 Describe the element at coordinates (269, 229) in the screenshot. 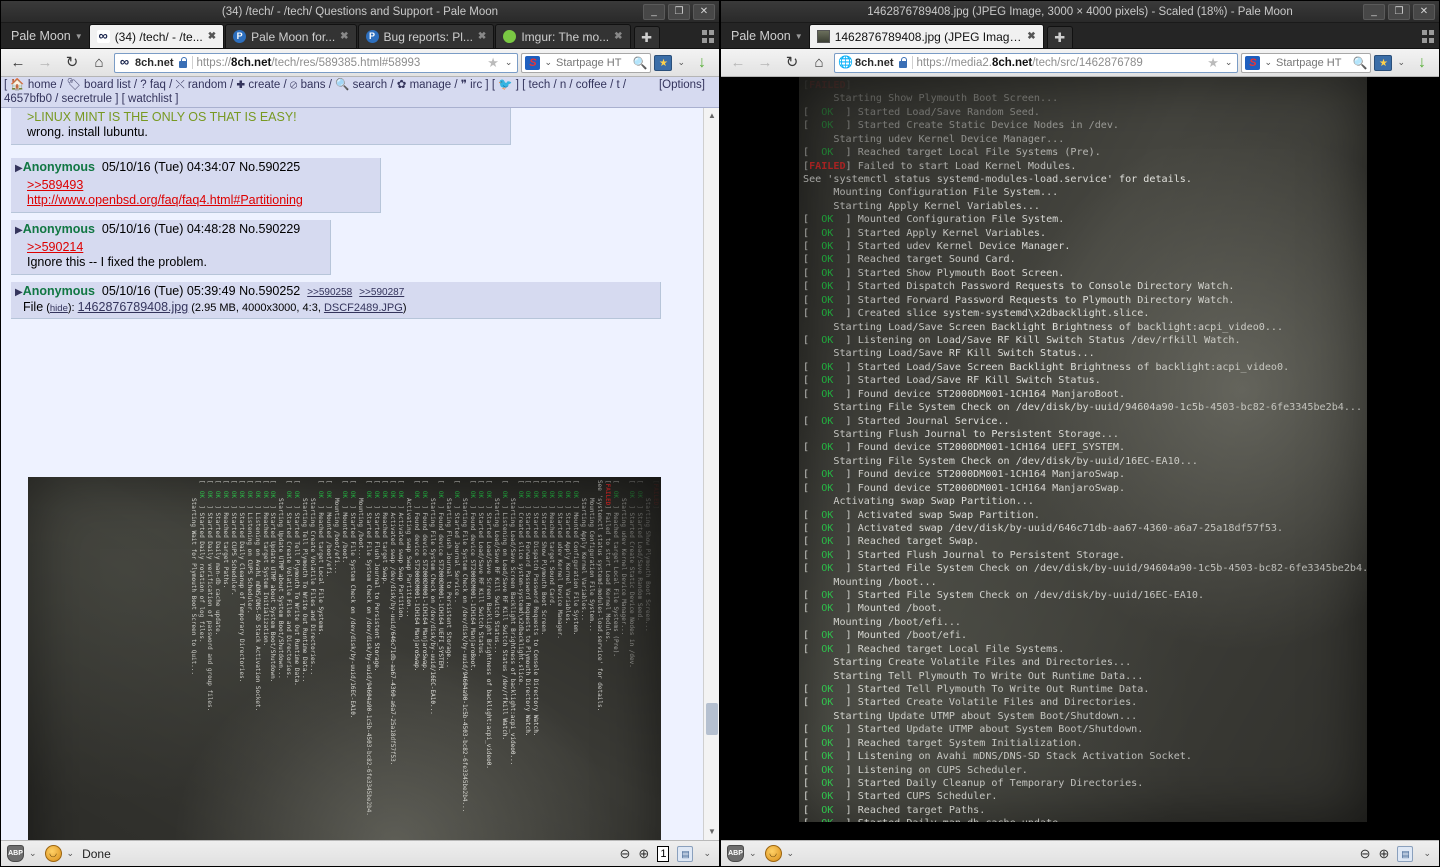

I see `post-number: No.590229` at that location.